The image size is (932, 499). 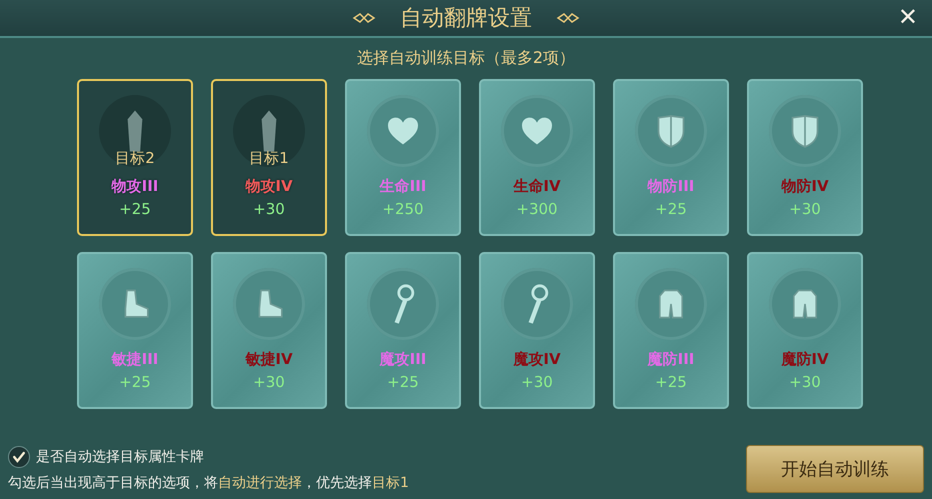 I want to click on attribute-value: +250, so click(x=403, y=209).